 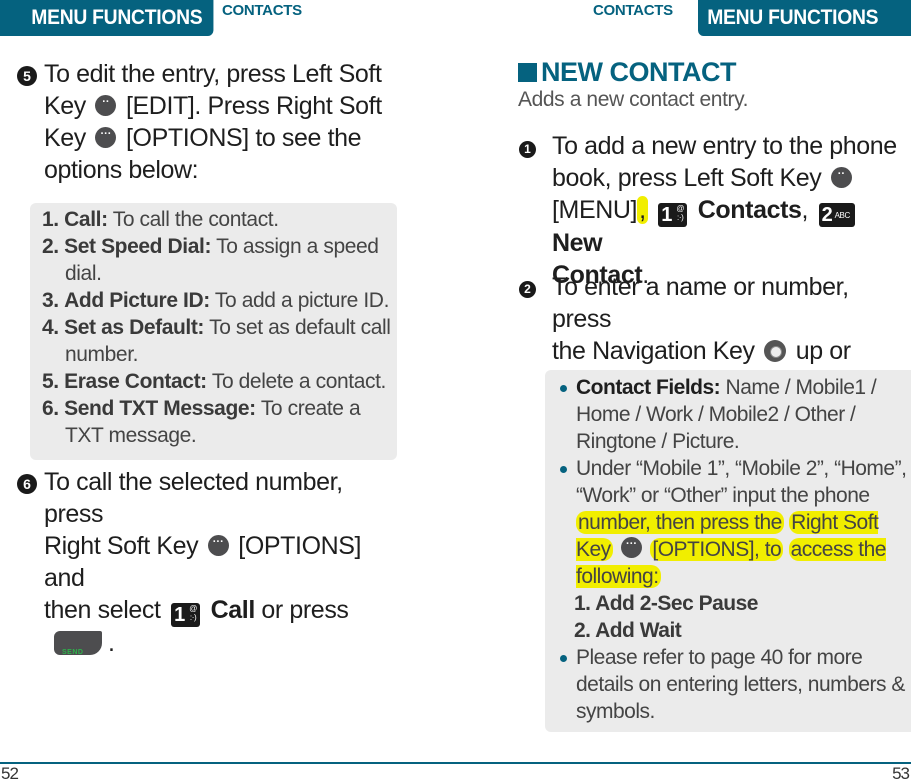 What do you see at coordinates (102, 610) in the screenshot?
I see `then-select-text: then select` at bounding box center [102, 610].